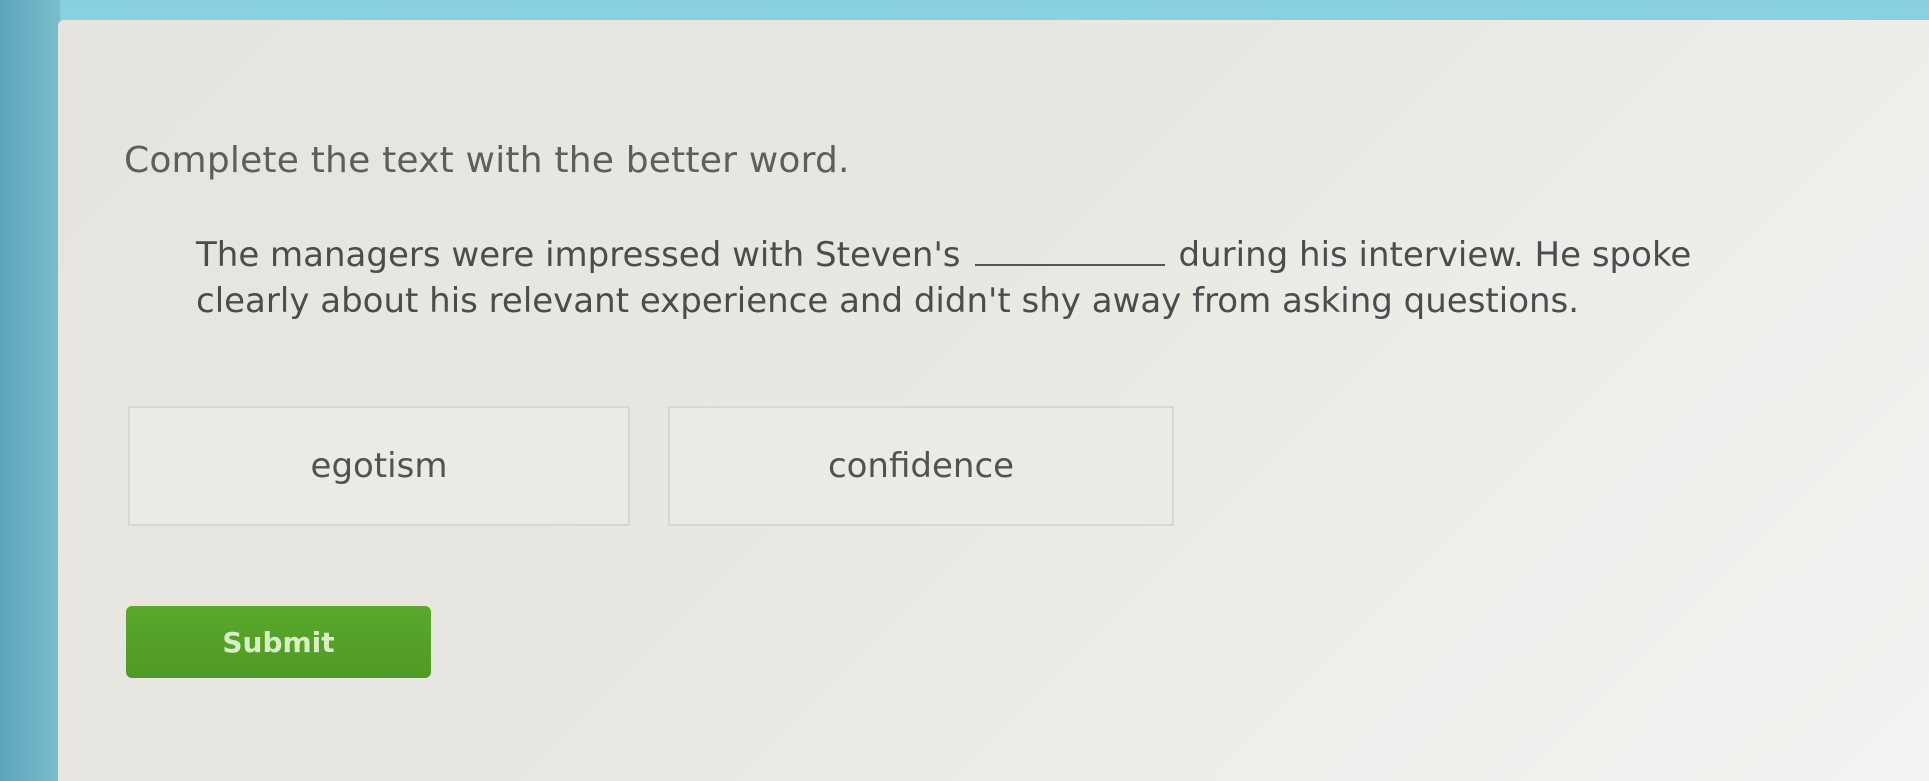  I want to click on choice-label: egotism, so click(379, 466).